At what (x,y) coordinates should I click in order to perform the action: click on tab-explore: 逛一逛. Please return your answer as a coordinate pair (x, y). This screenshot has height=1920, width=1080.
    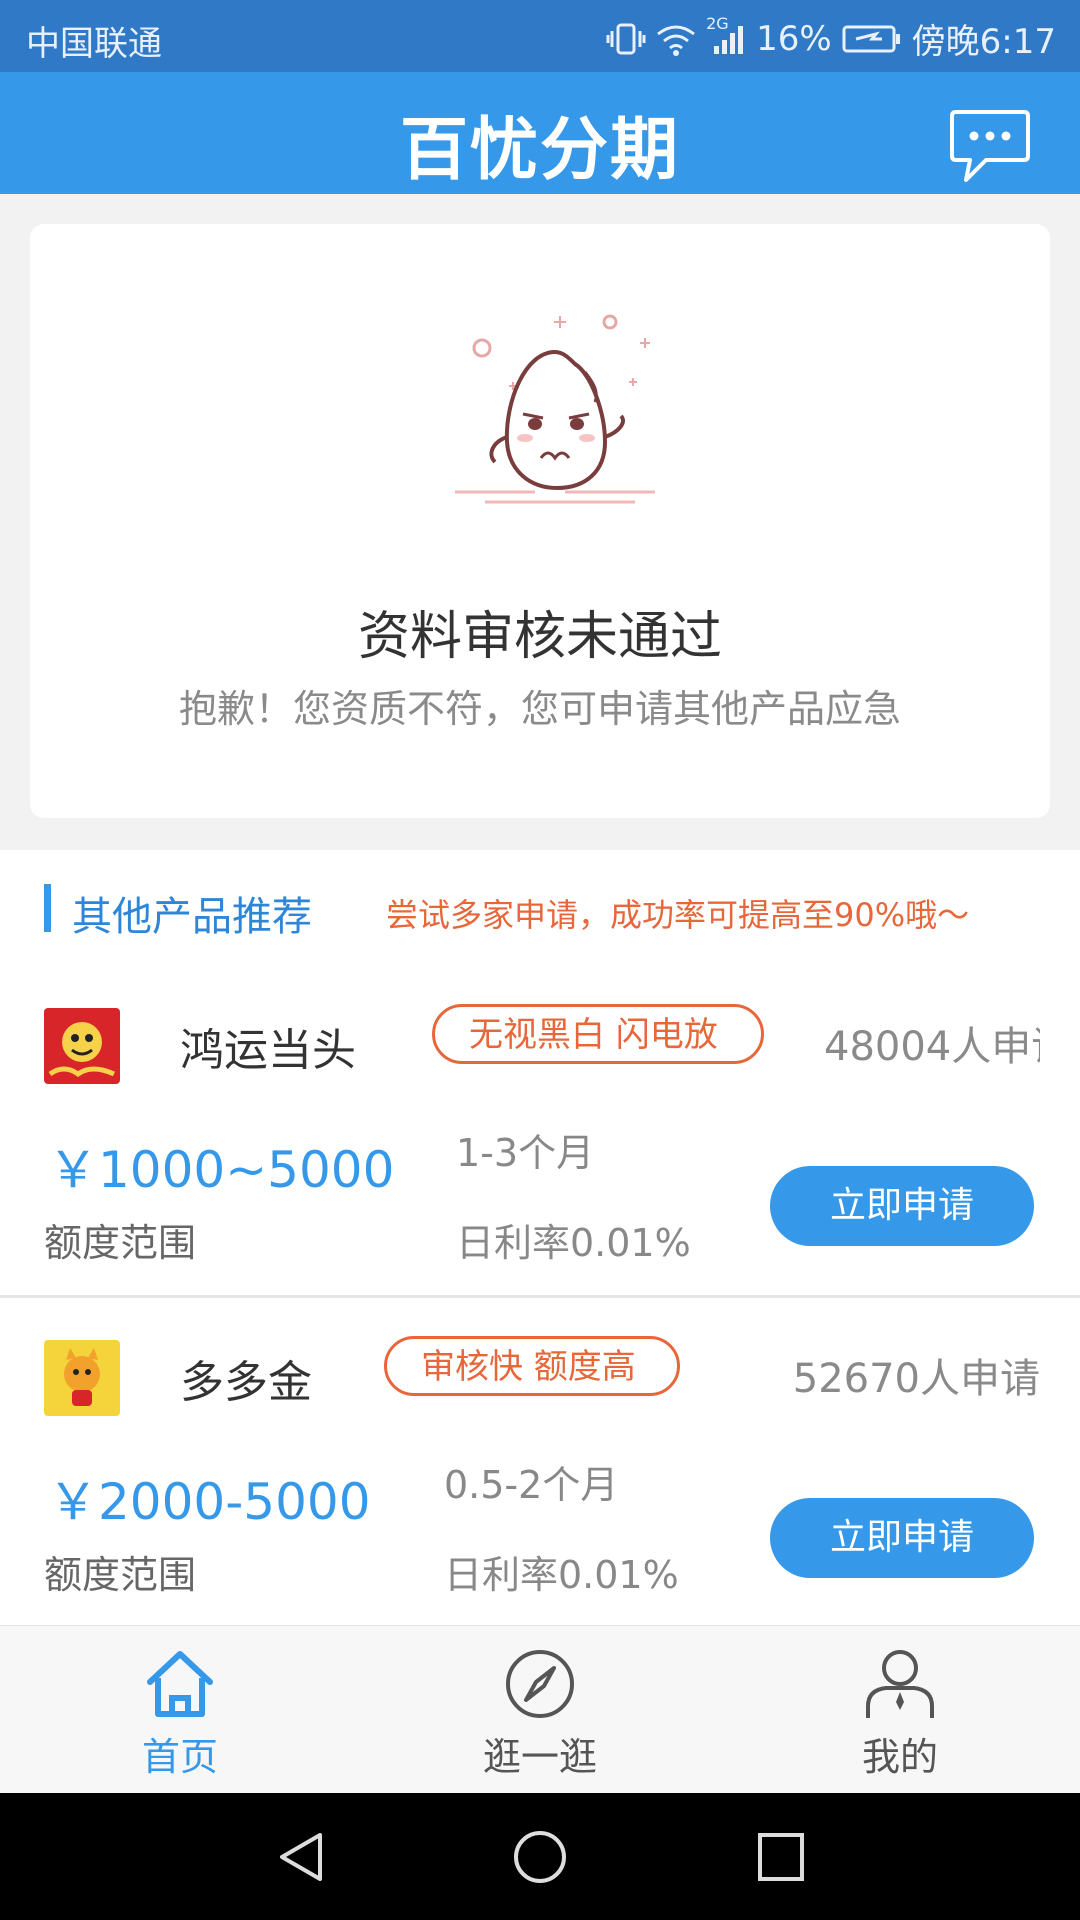
    Looking at the image, I should click on (540, 1710).